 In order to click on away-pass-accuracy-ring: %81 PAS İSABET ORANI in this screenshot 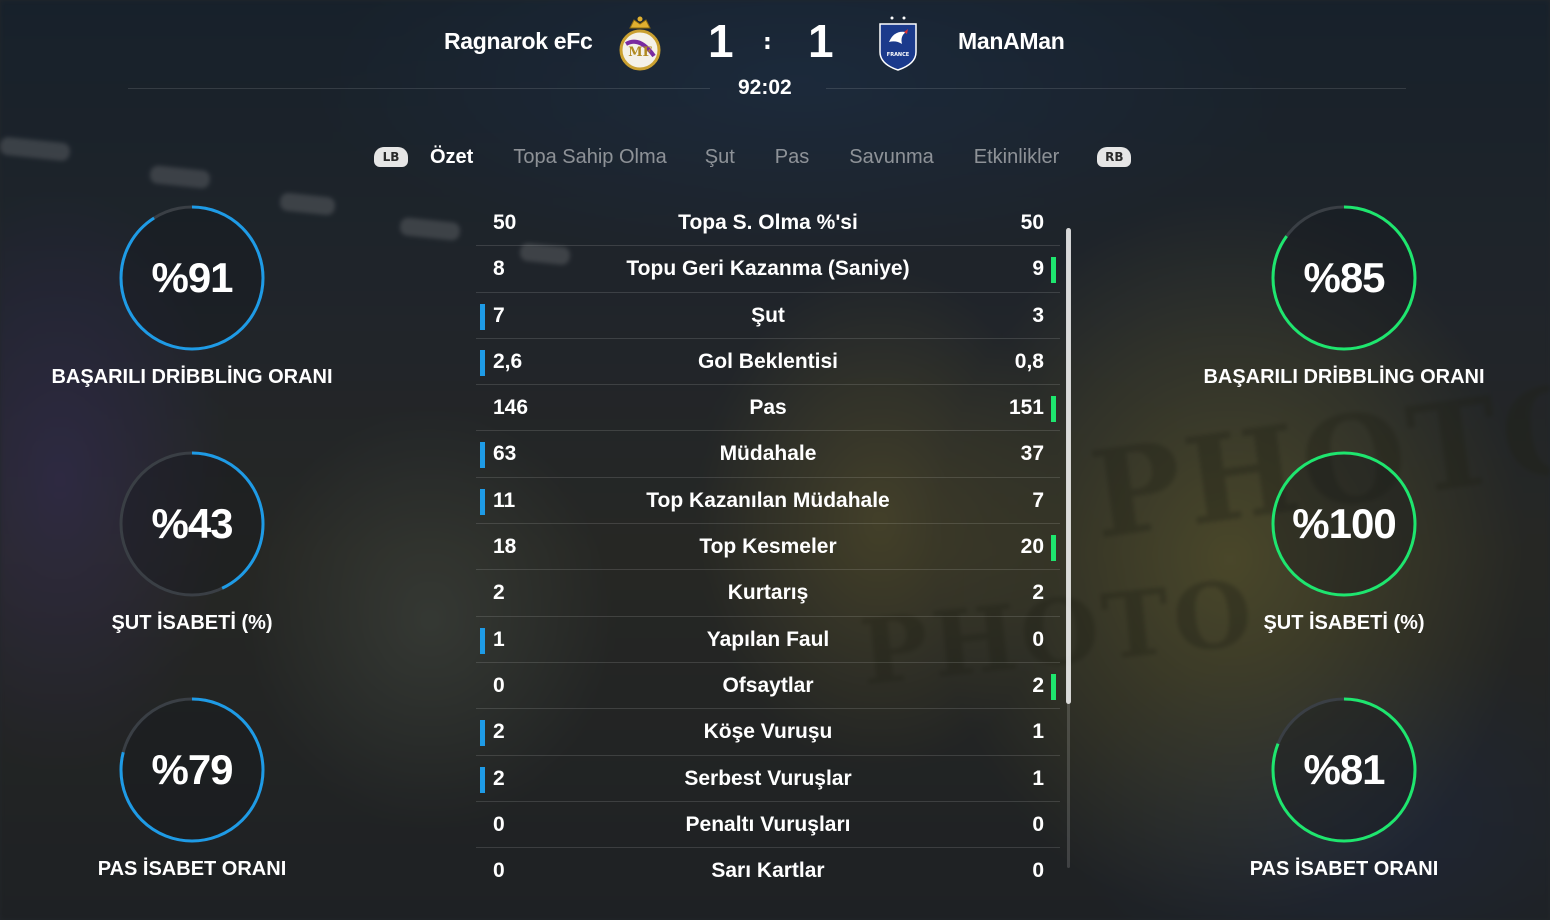, I will do `click(1344, 788)`.